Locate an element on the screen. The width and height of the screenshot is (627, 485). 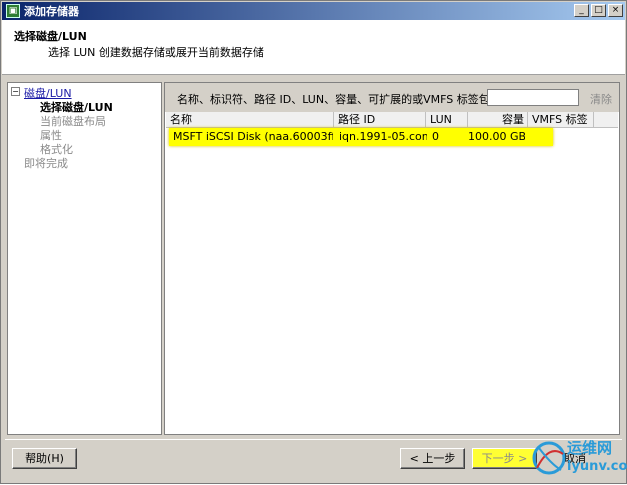
help-button: 帮助(H) is located at coordinates (44, 458).